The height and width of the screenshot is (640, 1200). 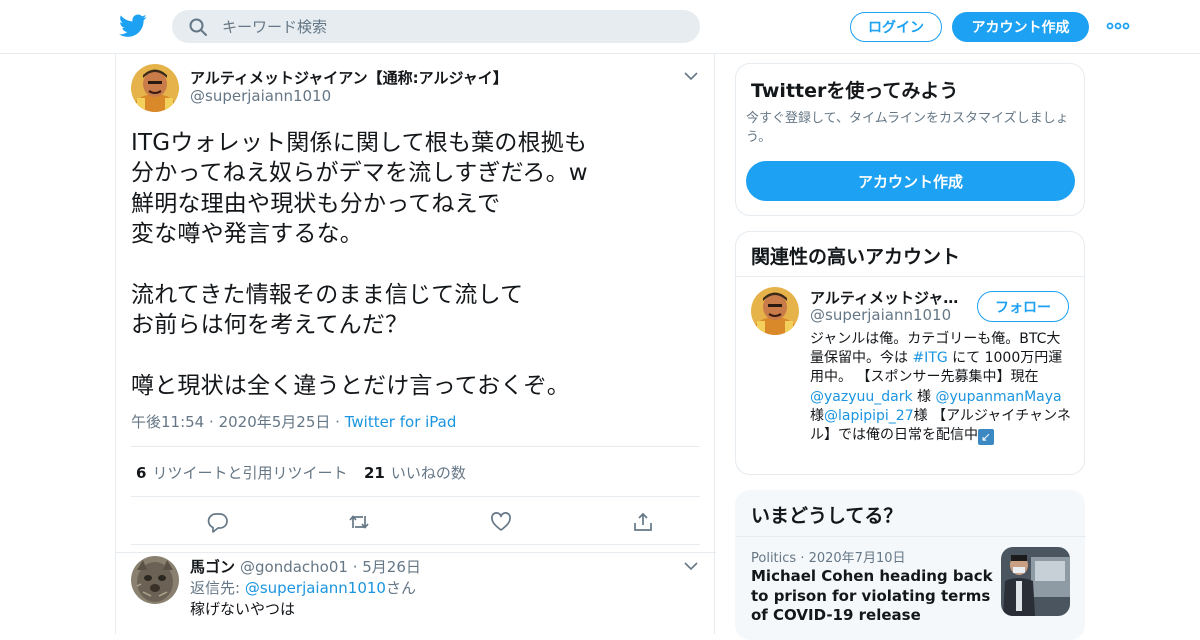 I want to click on trend-date: 2020年7月10日, so click(x=857, y=558).